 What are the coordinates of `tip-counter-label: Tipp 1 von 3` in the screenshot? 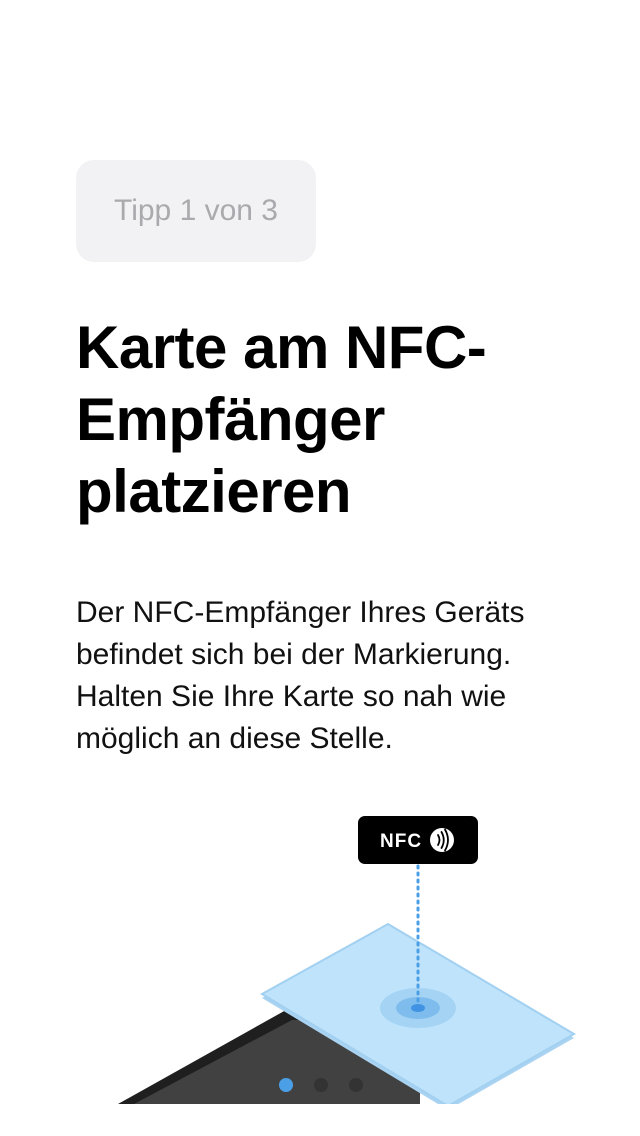 It's located at (196, 210).